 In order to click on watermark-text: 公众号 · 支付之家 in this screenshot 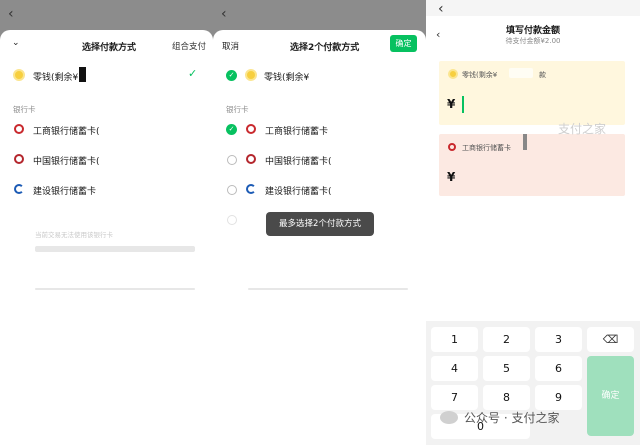, I will do `click(512, 418)`.